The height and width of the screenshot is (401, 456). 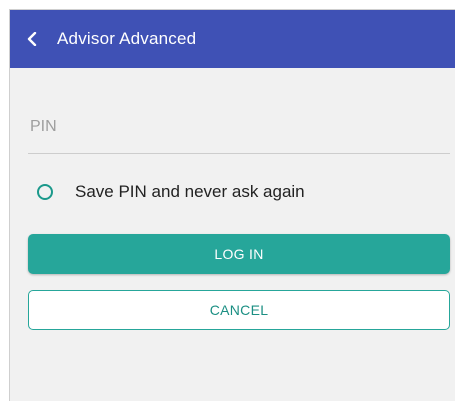 I want to click on pin-input, so click(x=240, y=127).